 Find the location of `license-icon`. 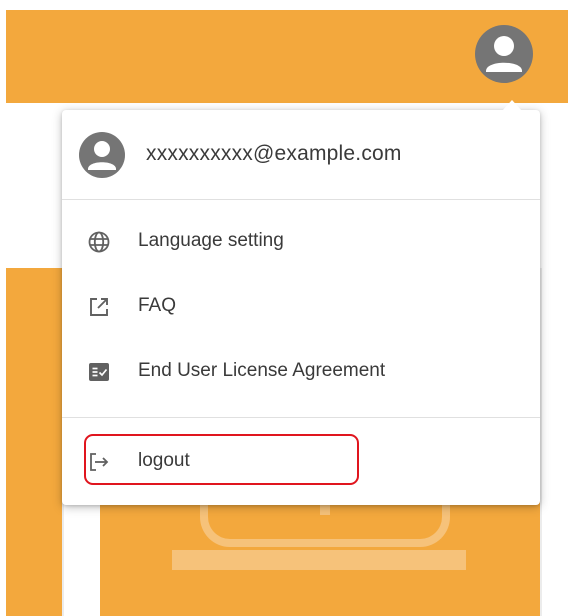

license-icon is located at coordinates (99, 372).